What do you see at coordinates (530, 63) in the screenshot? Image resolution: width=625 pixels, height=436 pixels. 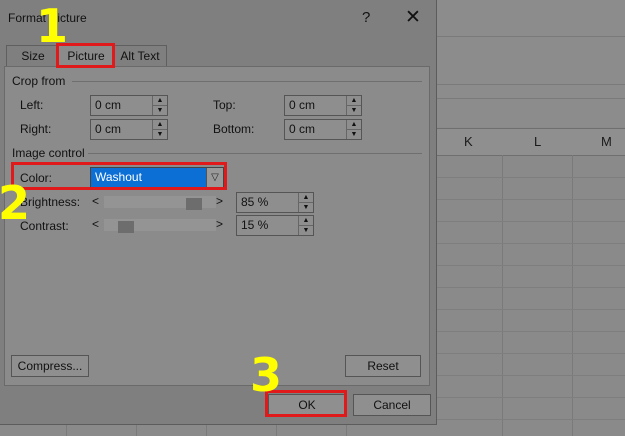 I see `ribbon-area` at bounding box center [530, 63].